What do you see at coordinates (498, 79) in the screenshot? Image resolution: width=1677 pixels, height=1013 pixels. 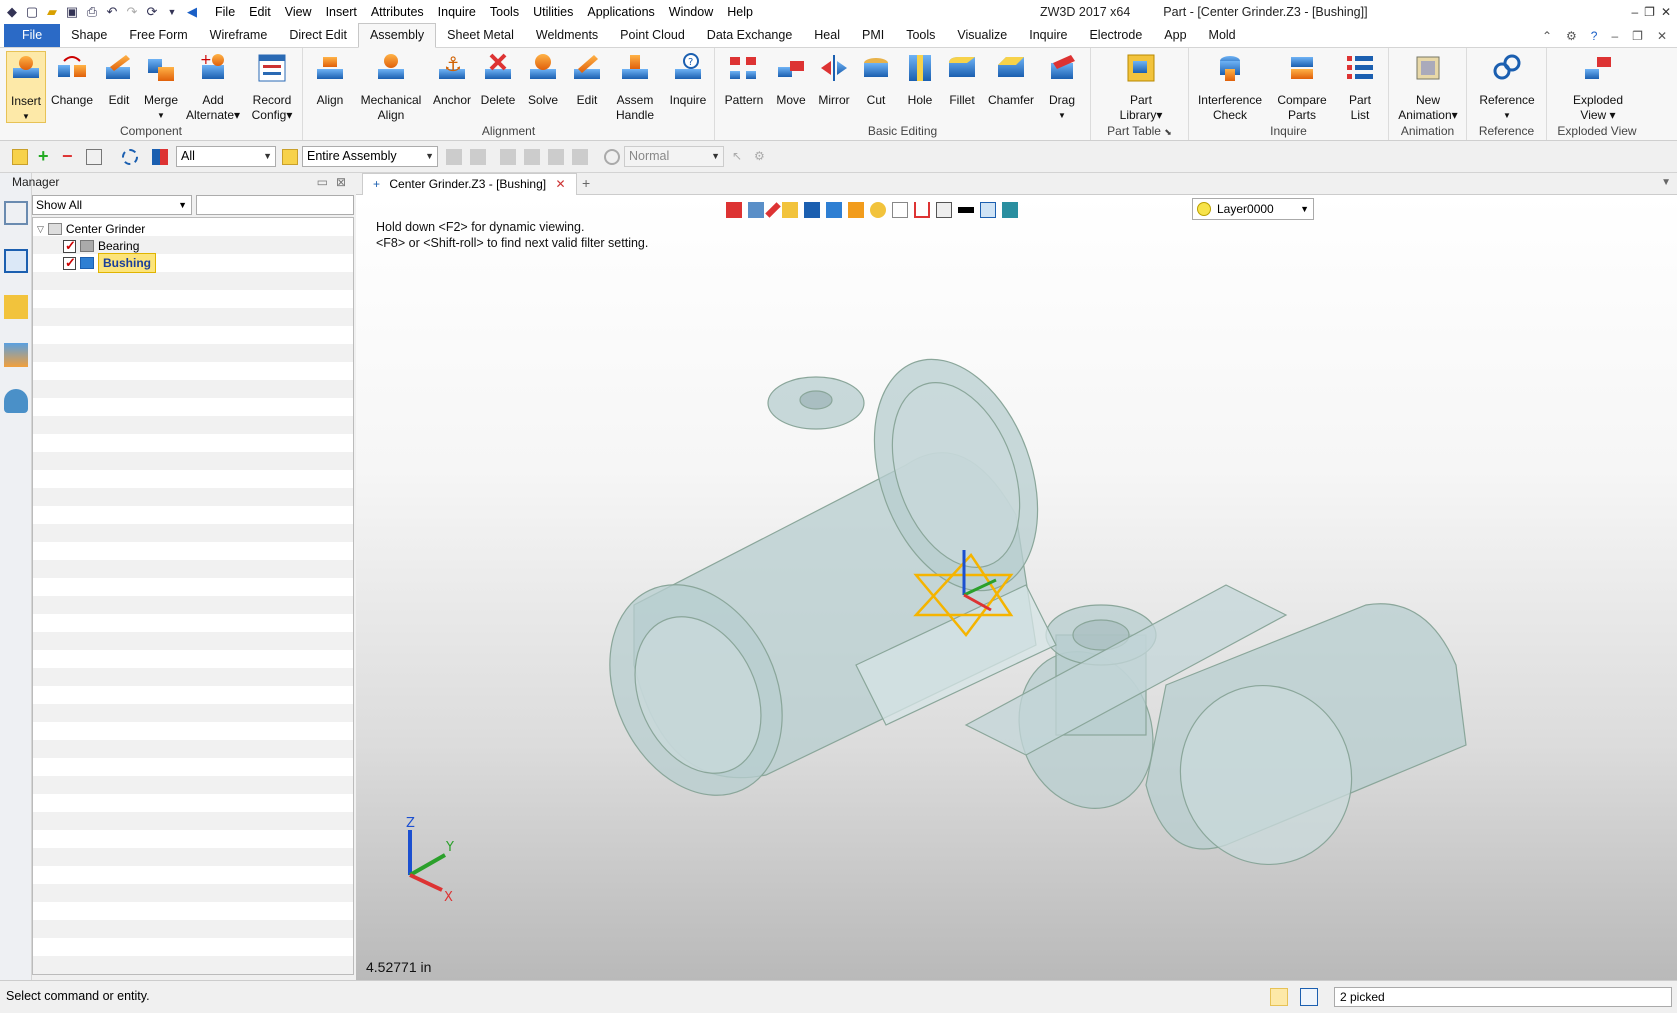 I see `delete-button: Delete` at bounding box center [498, 79].